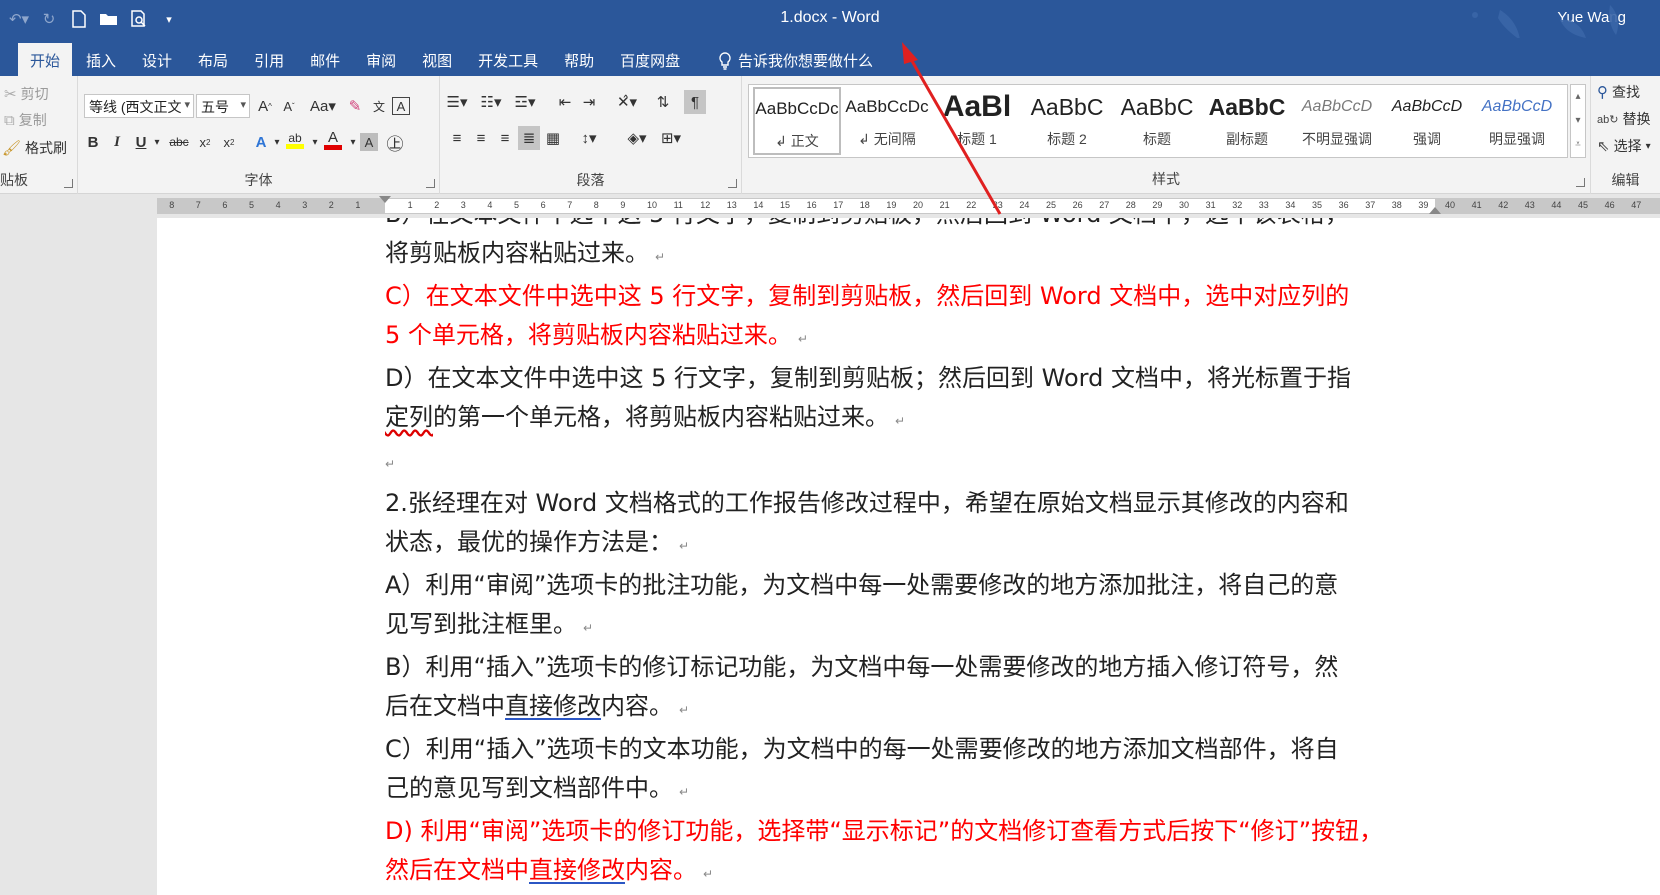 This screenshot has width=1660, height=895. What do you see at coordinates (265, 106) in the screenshot?
I see `grow-font-icon: A ^` at bounding box center [265, 106].